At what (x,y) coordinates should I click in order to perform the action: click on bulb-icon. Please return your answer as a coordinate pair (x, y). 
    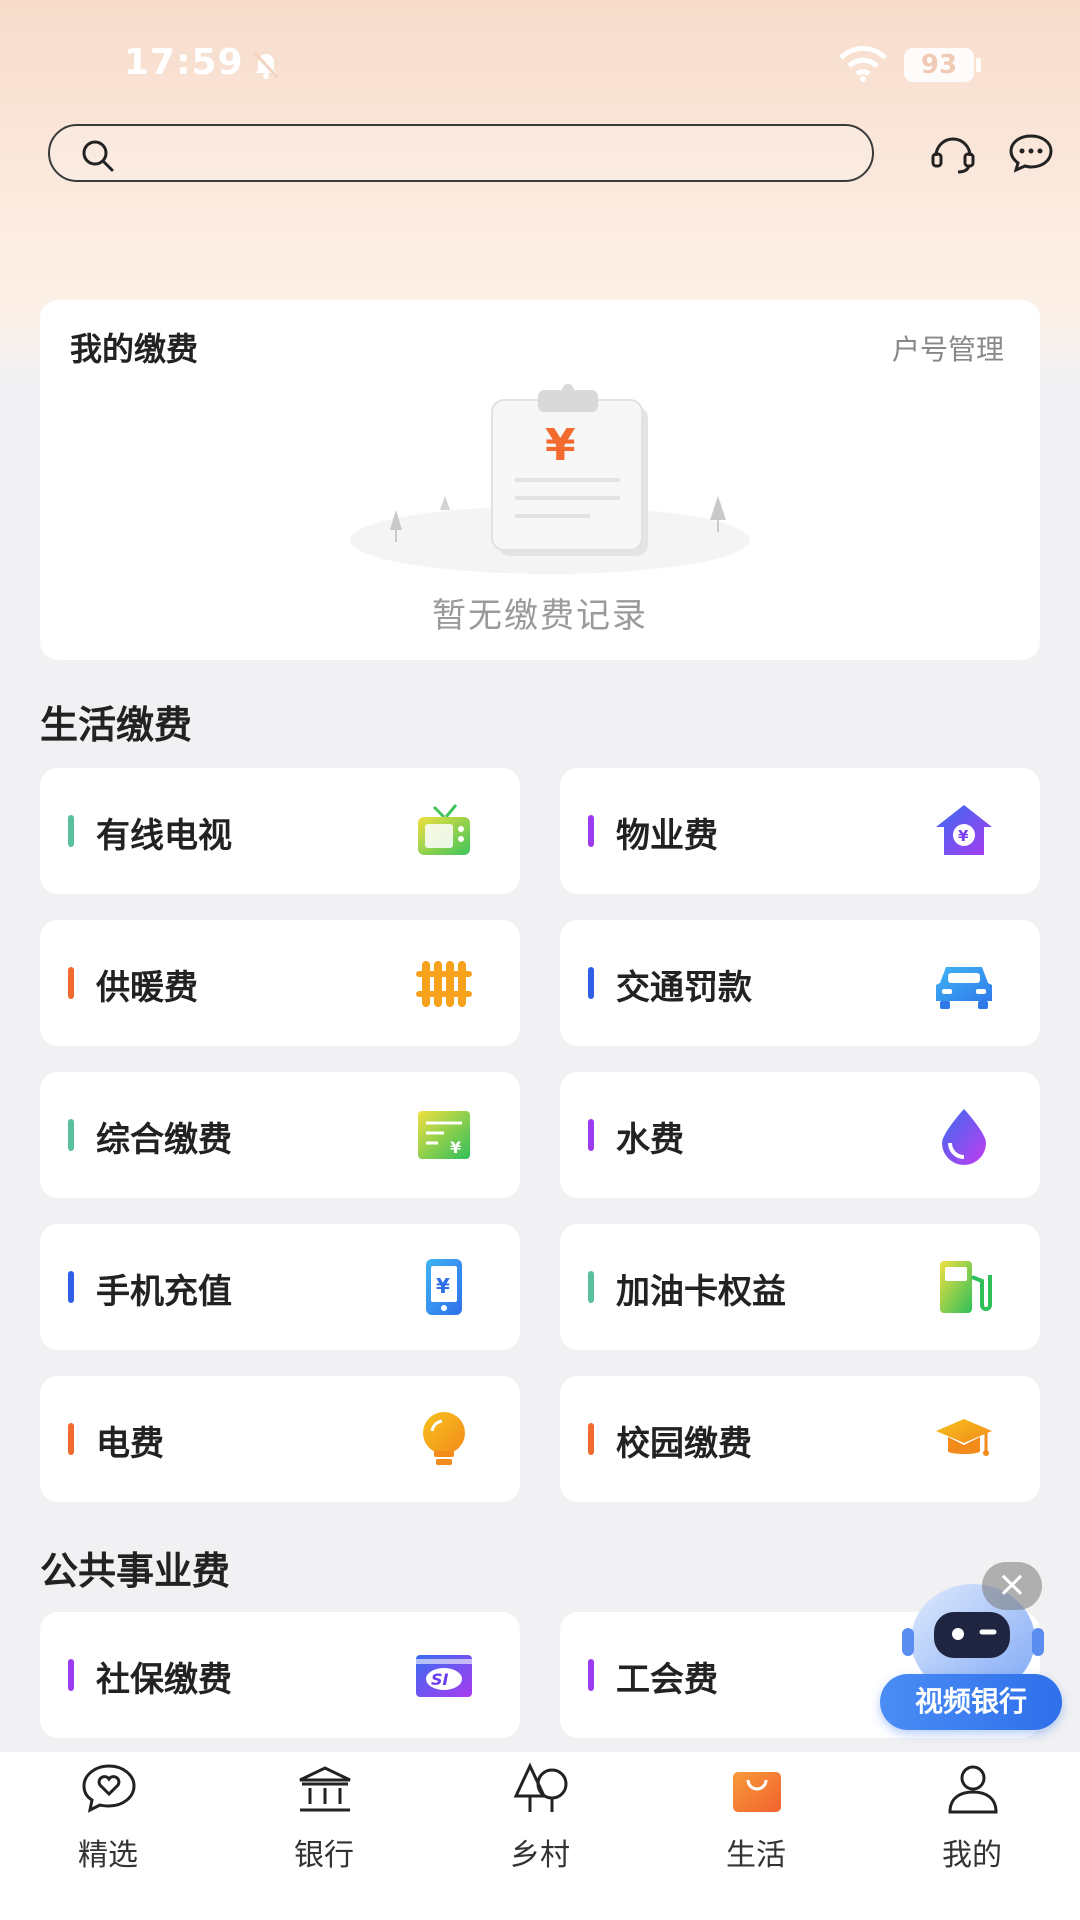
    Looking at the image, I should click on (444, 1439).